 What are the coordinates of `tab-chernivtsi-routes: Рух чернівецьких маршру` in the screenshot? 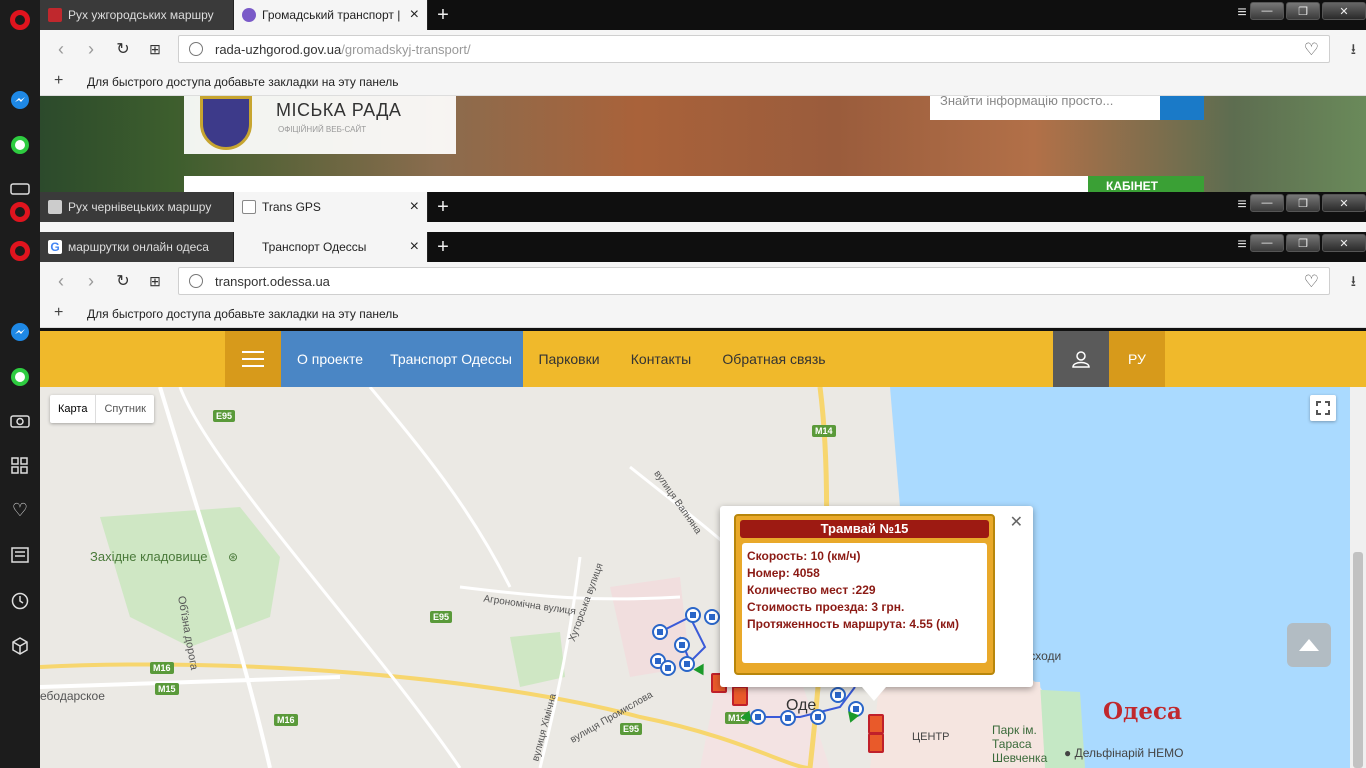 It's located at (137, 207).